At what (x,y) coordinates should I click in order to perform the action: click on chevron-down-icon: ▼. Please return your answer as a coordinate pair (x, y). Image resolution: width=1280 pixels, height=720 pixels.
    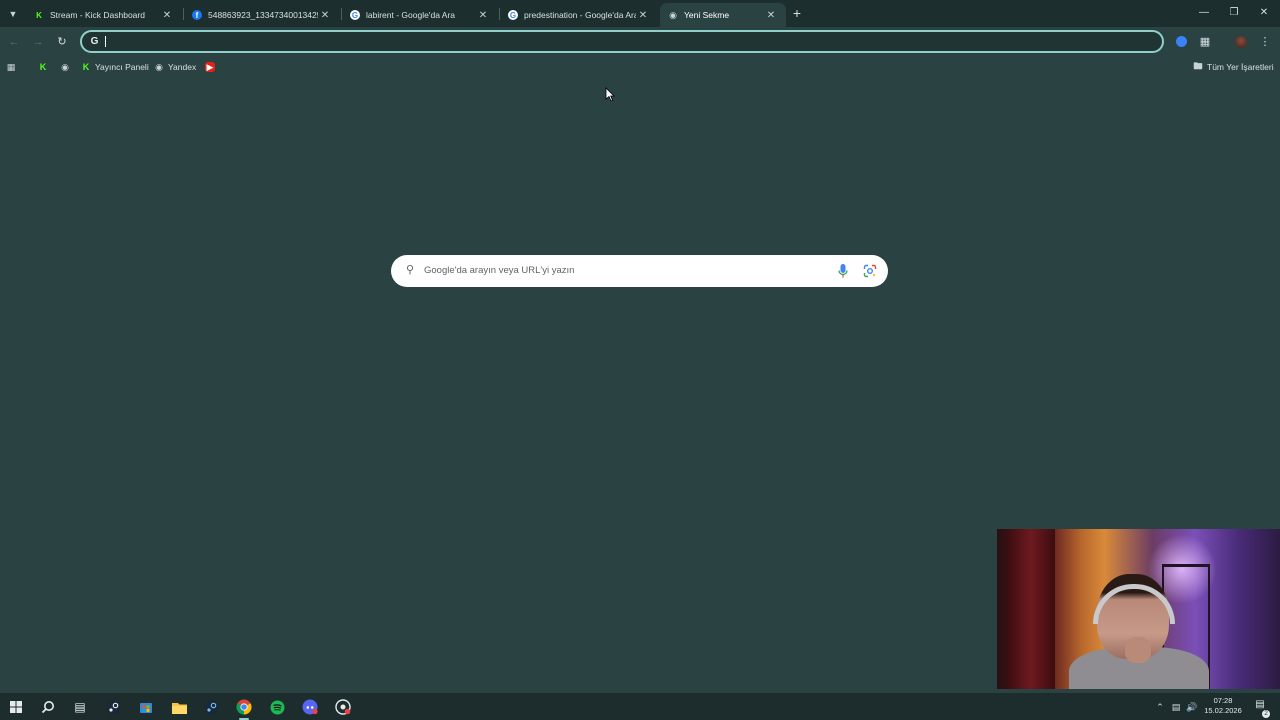
    Looking at the image, I should click on (13, 14).